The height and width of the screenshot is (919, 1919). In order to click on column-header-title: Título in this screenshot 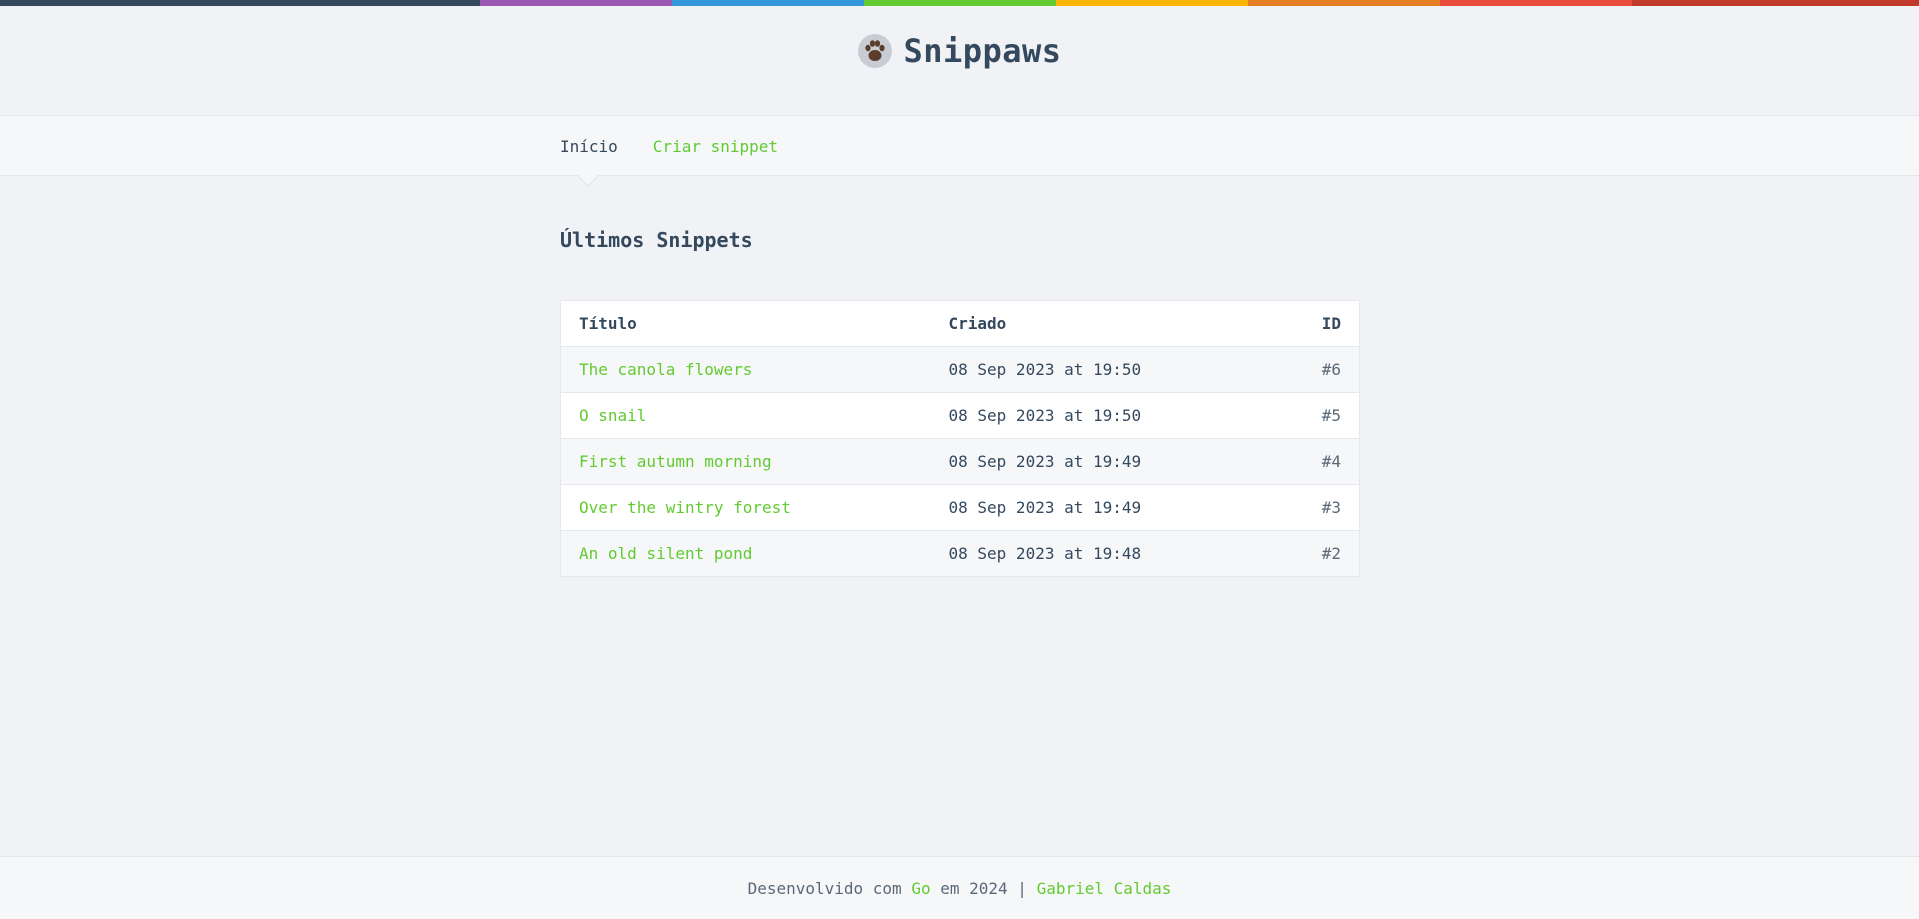, I will do `click(745, 323)`.